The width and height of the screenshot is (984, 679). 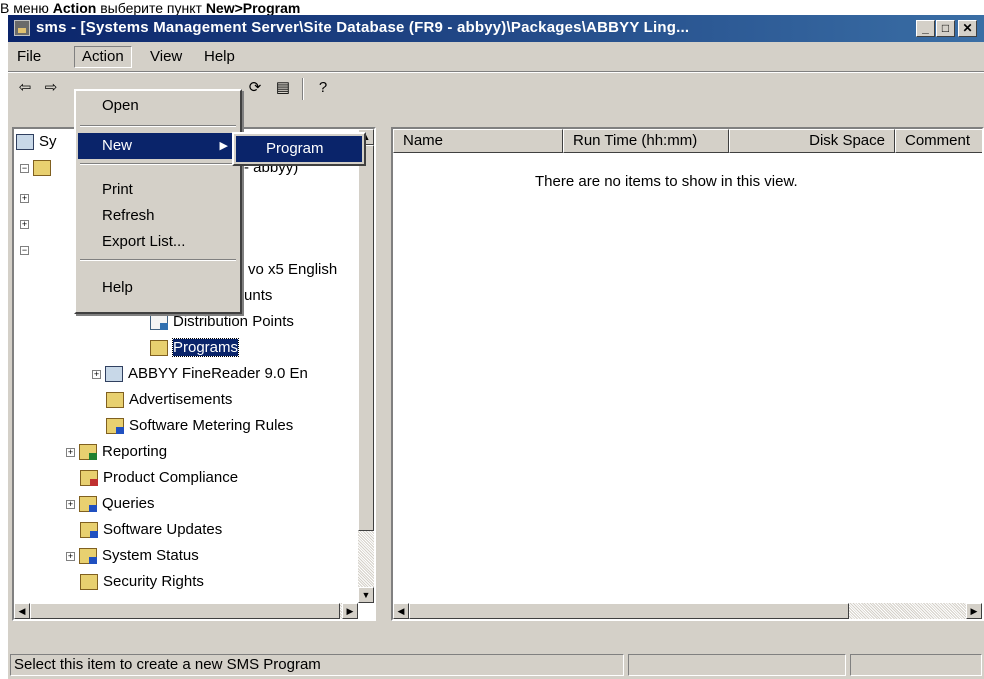 I want to click on menu-action: Action, so click(x=103, y=57).